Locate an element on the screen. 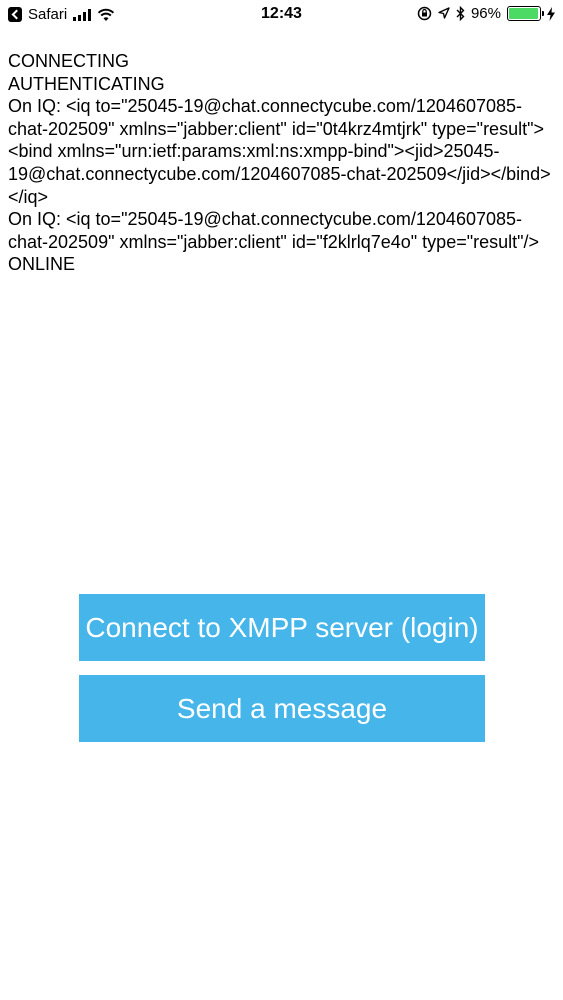  battery-percent: 96% is located at coordinates (485, 13).